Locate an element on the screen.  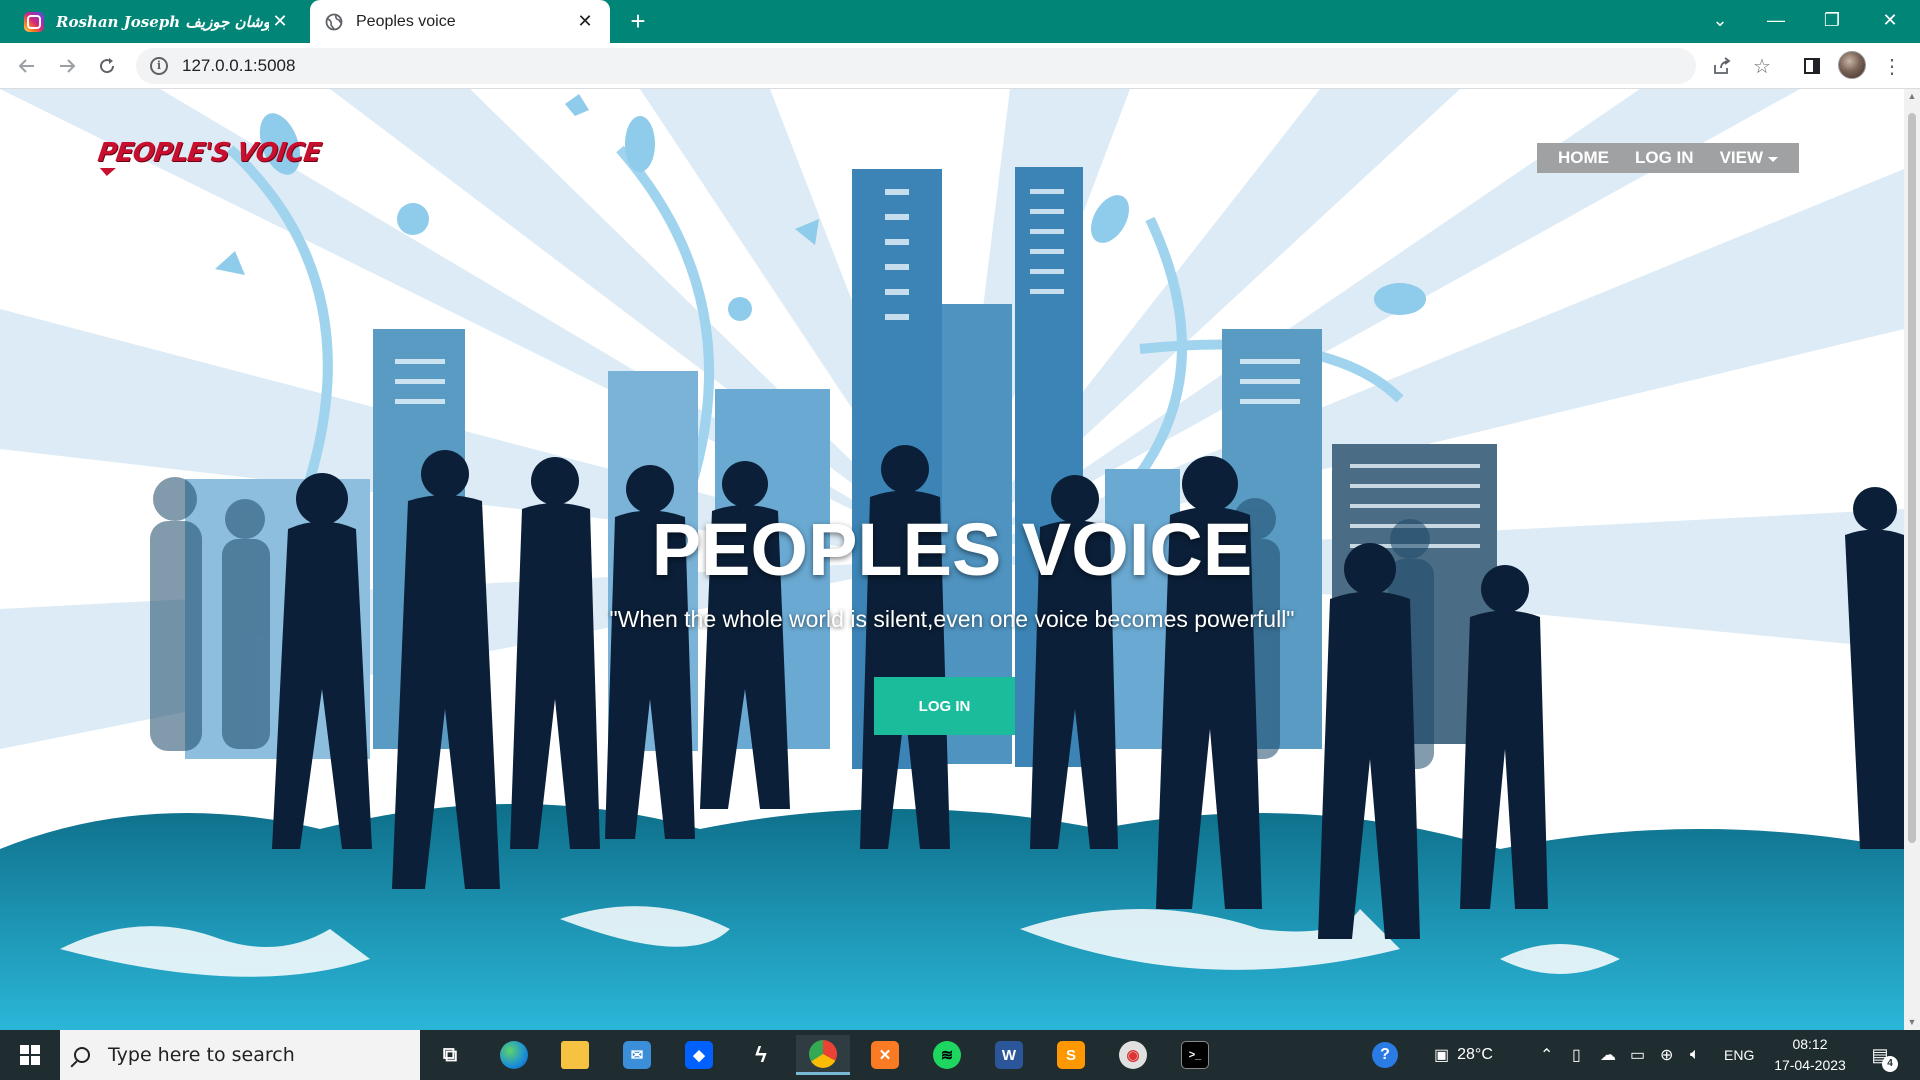
sublime-icon: S is located at coordinates (1071, 1055).